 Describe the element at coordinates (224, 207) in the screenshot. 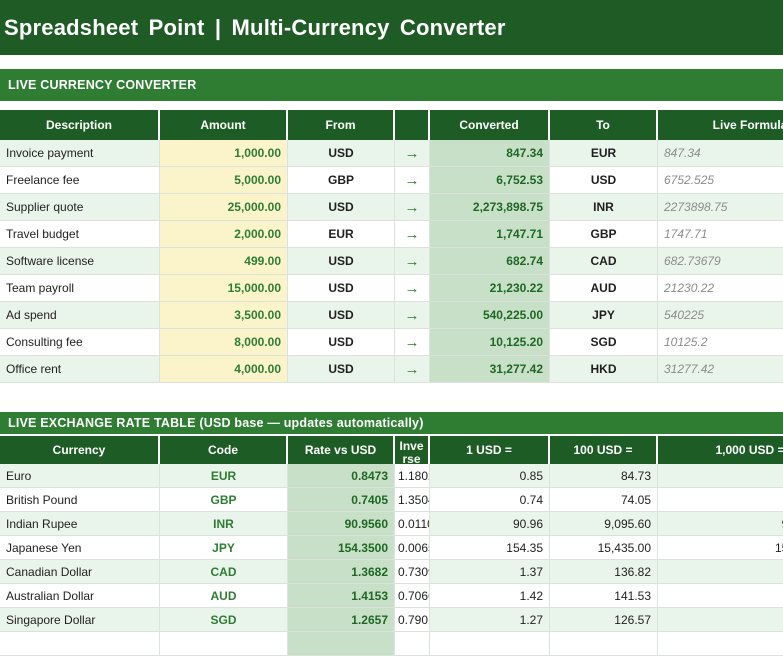

I see `cell-amount: 25,000.00` at that location.